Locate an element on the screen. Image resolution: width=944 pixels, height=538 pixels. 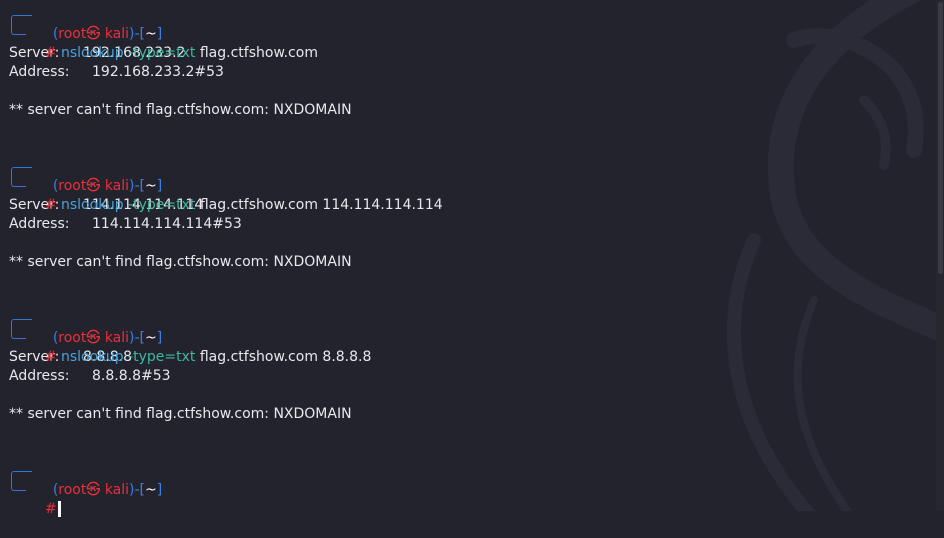
address-line: Address: 192.168.233.2#53 is located at coordinates (469, 72).